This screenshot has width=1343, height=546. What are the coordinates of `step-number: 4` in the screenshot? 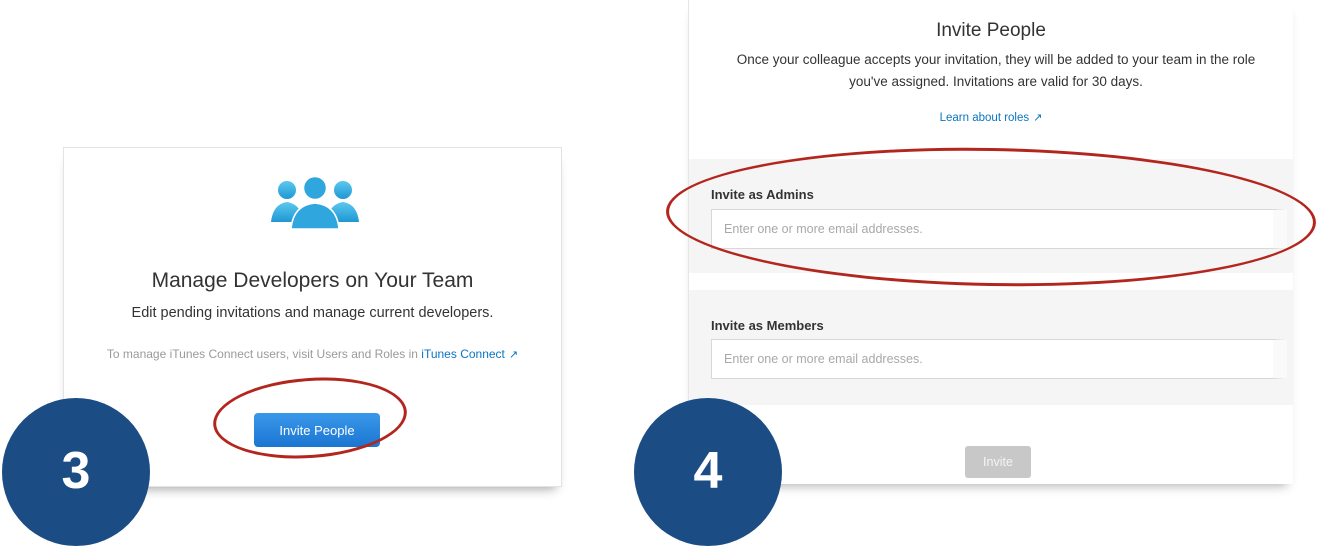 It's located at (708, 471).